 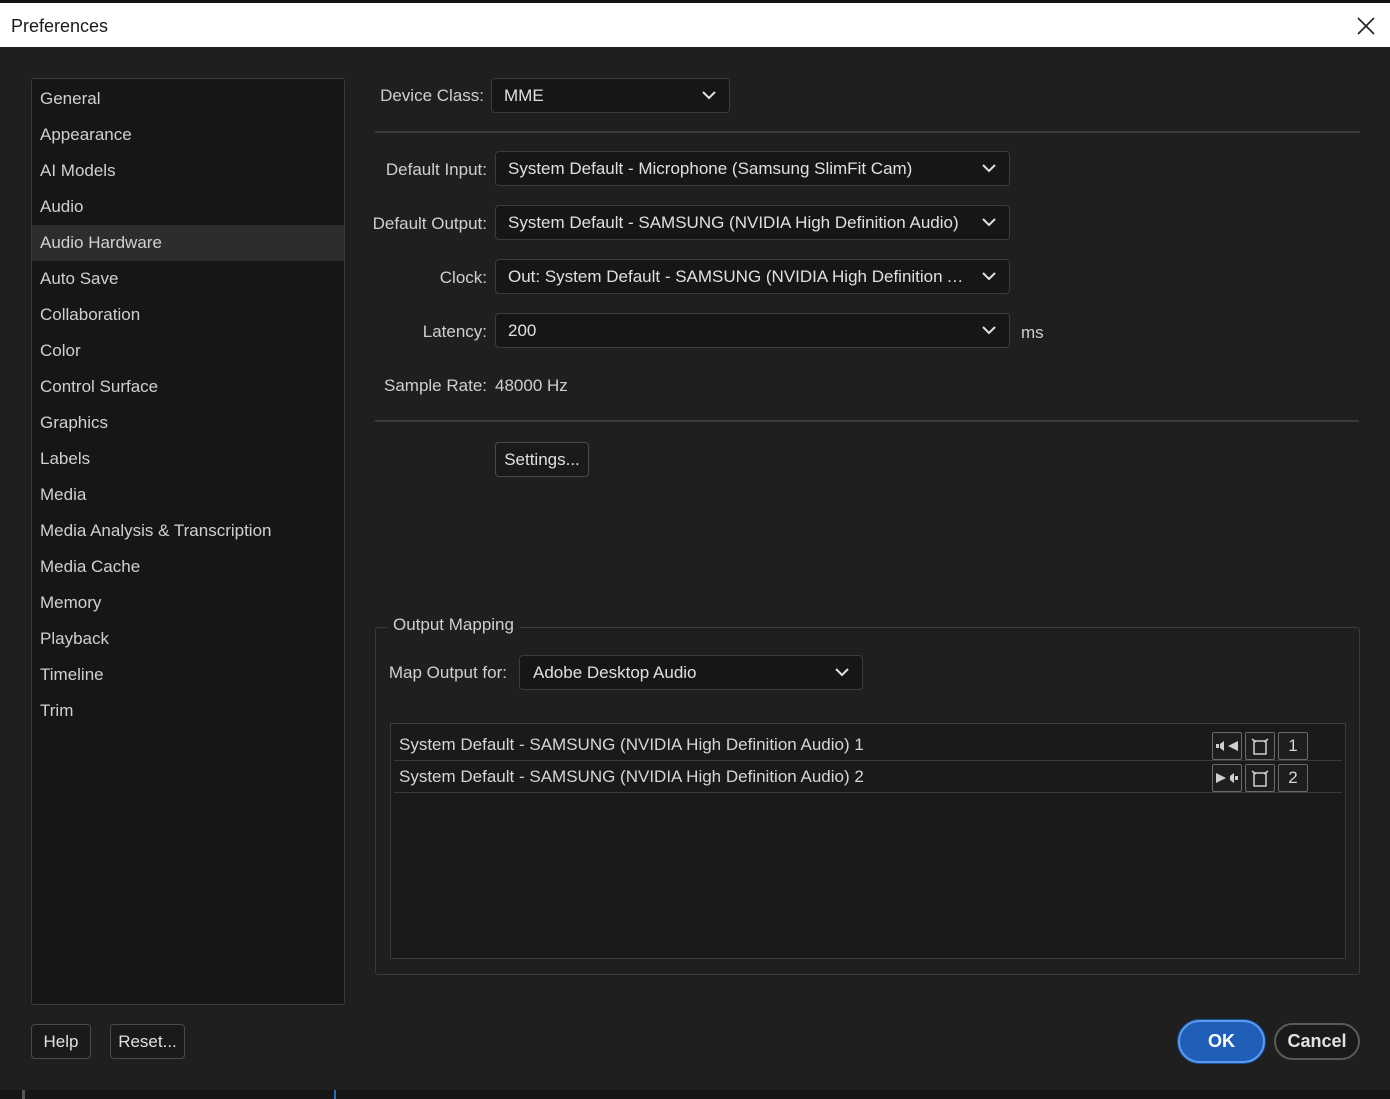 I want to click on sample-rate-value: 48000 Hz, so click(x=531, y=385).